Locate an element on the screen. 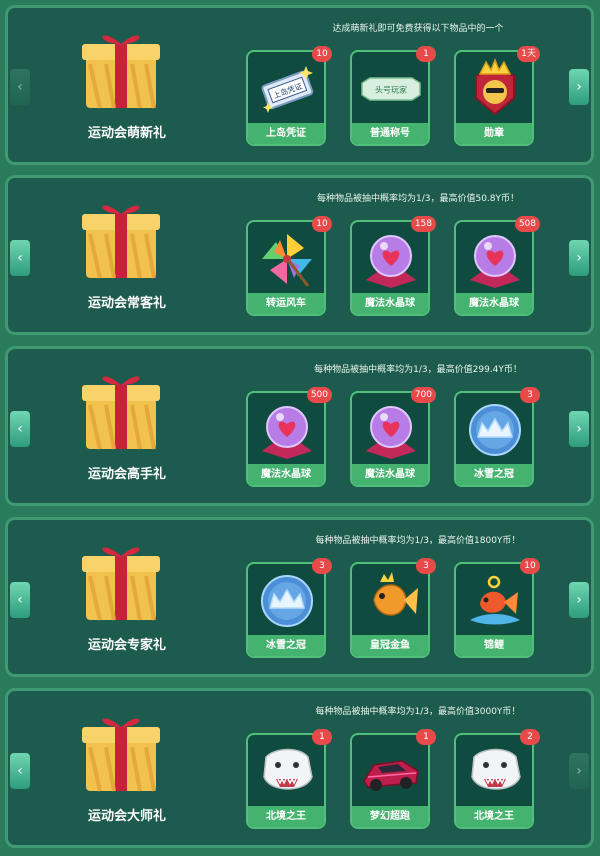 This screenshot has width=600, height=856. count-badge: 508 is located at coordinates (527, 224).